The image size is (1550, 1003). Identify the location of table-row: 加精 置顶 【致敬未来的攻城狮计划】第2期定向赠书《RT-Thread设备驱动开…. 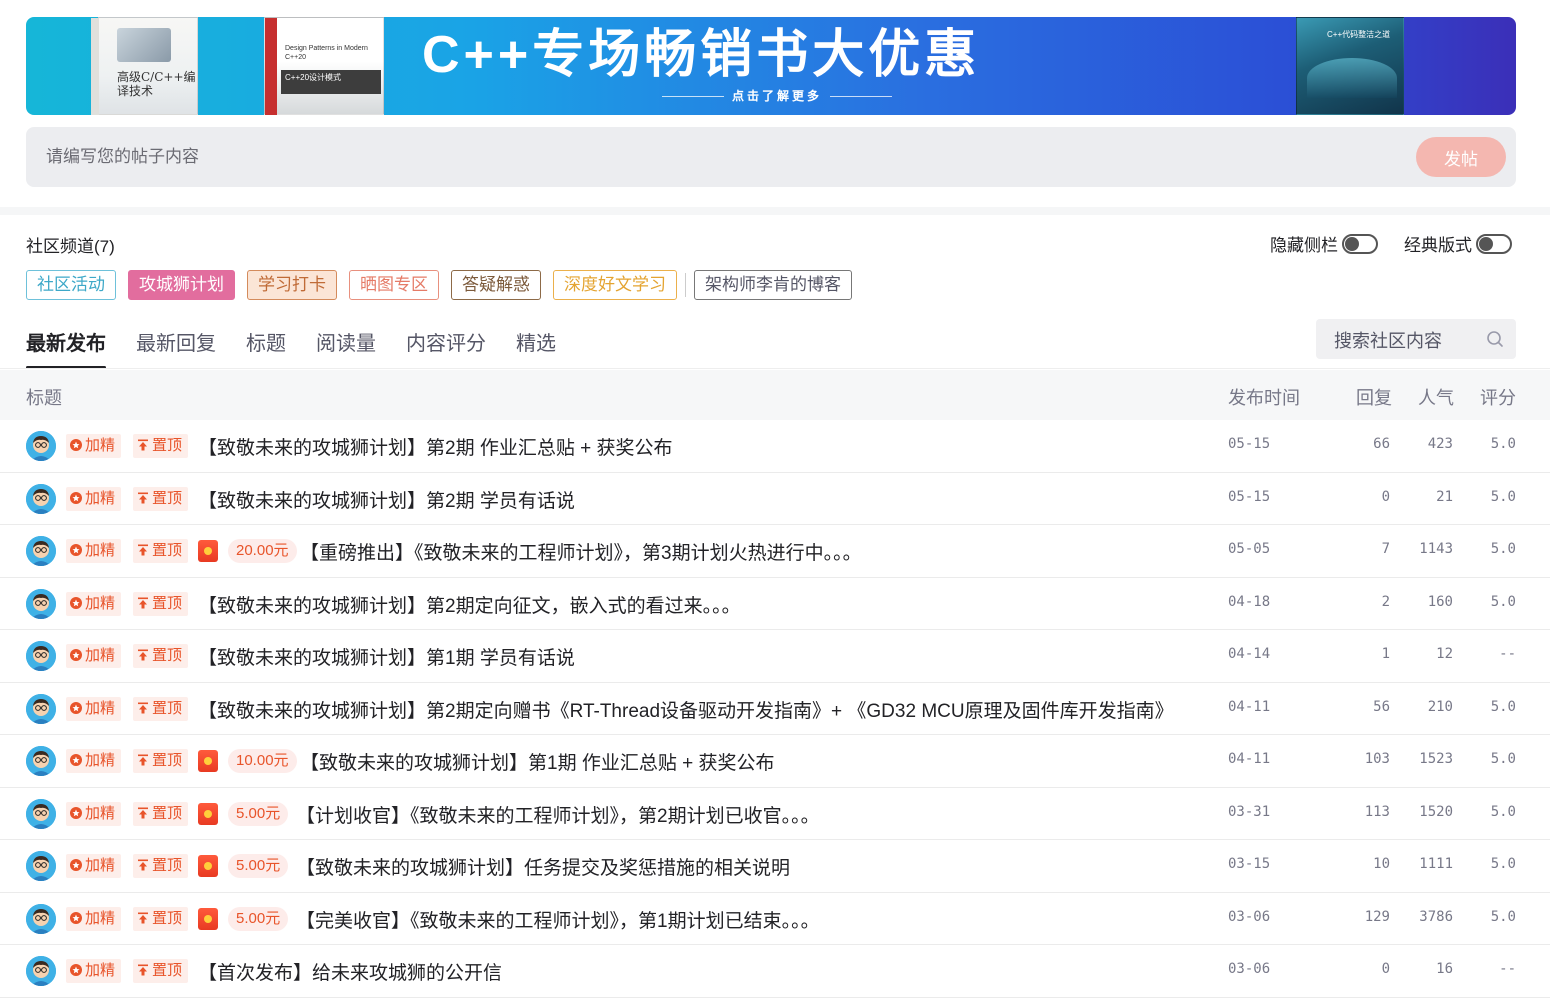
(775, 709).